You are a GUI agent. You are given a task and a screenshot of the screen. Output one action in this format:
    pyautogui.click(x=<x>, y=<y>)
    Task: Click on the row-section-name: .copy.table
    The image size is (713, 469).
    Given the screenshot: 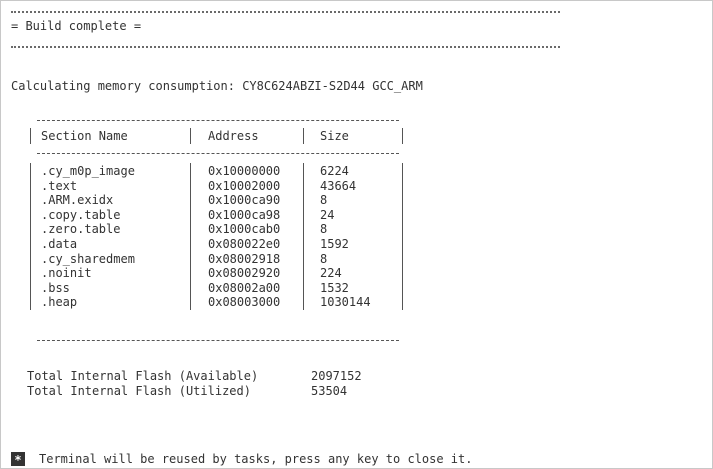 What is the action you would take?
    pyautogui.click(x=81, y=214)
    